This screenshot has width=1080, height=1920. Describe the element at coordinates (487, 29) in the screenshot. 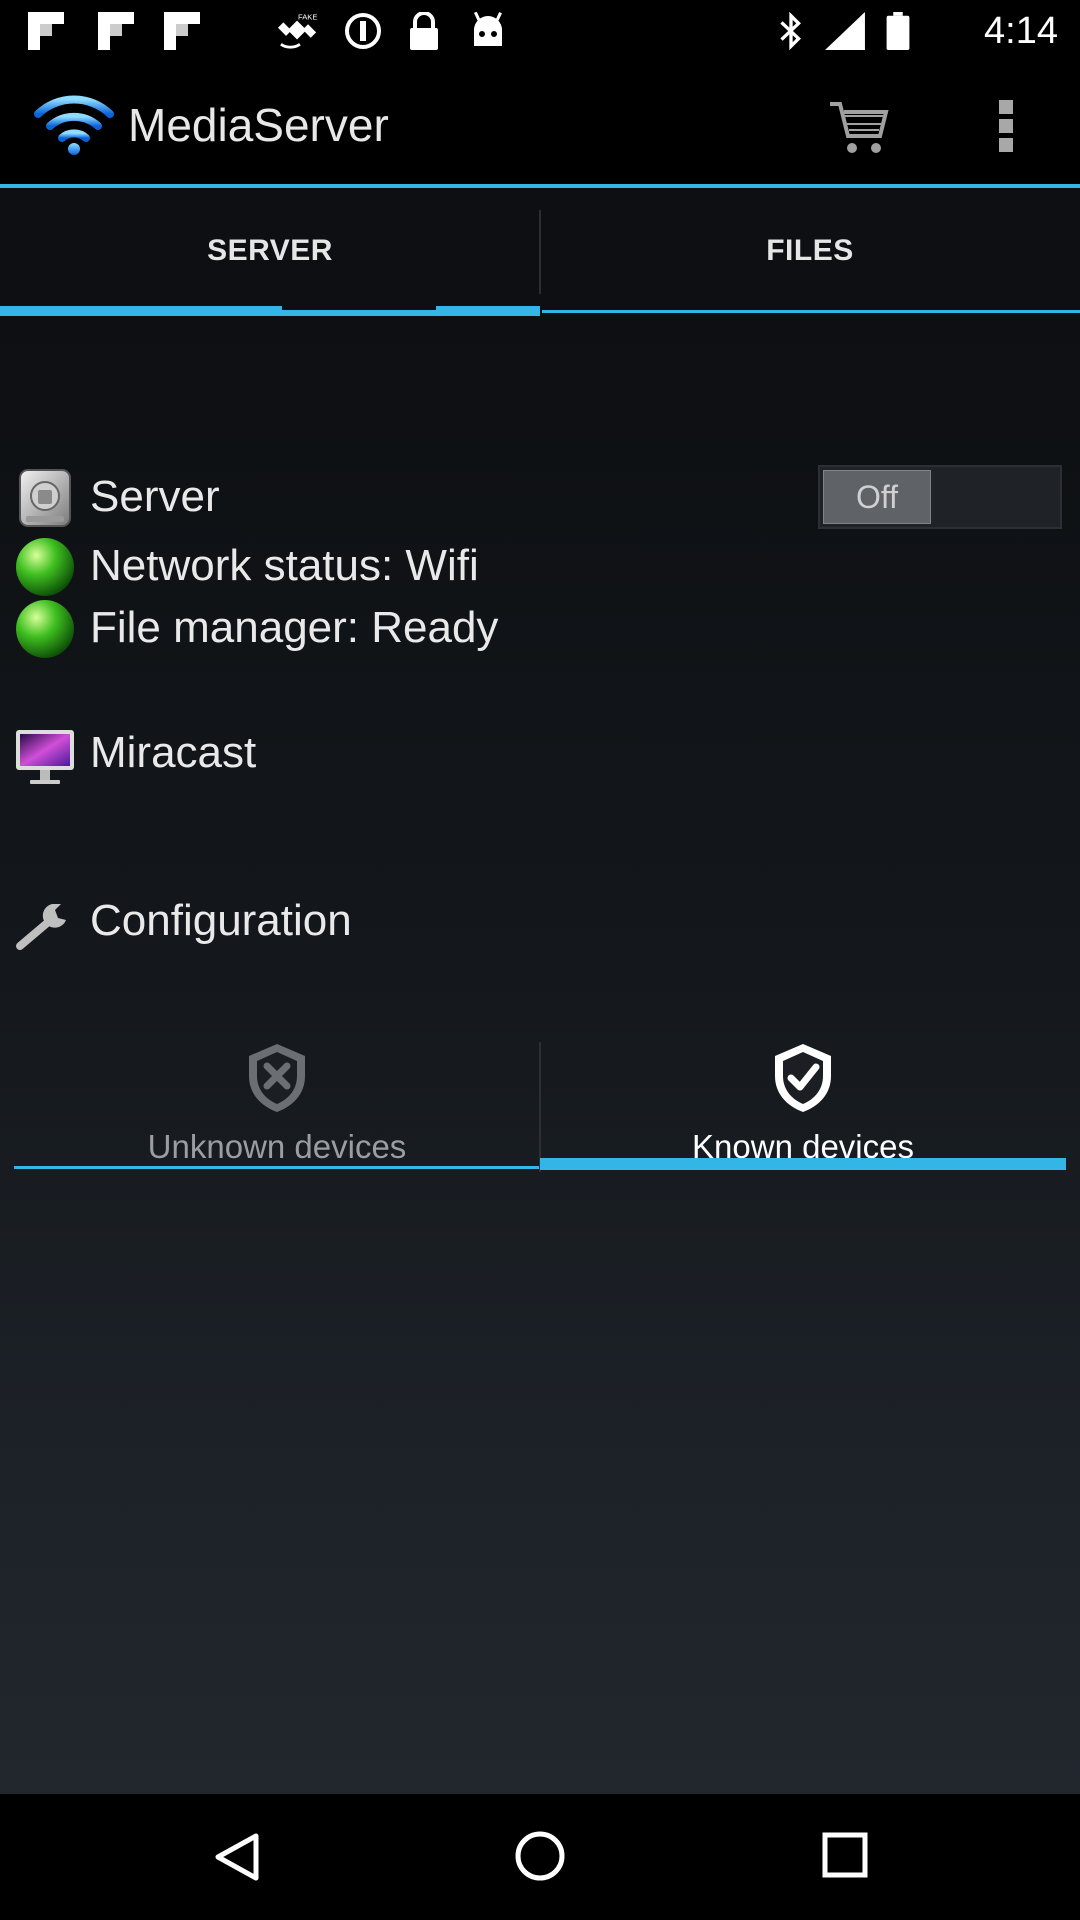

I see `android-icon` at that location.